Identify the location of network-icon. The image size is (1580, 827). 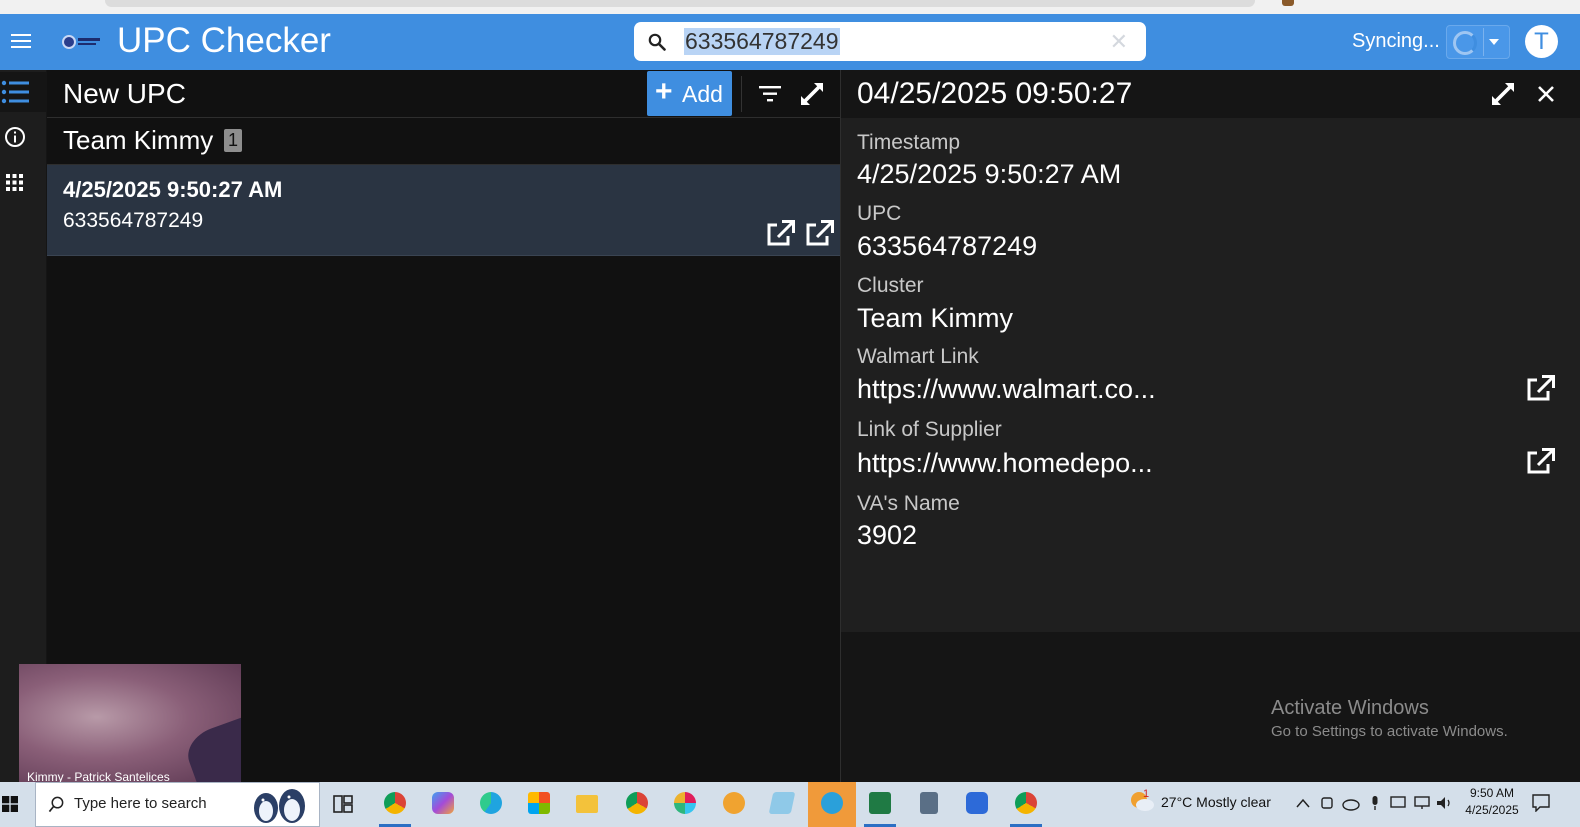
(1422, 803).